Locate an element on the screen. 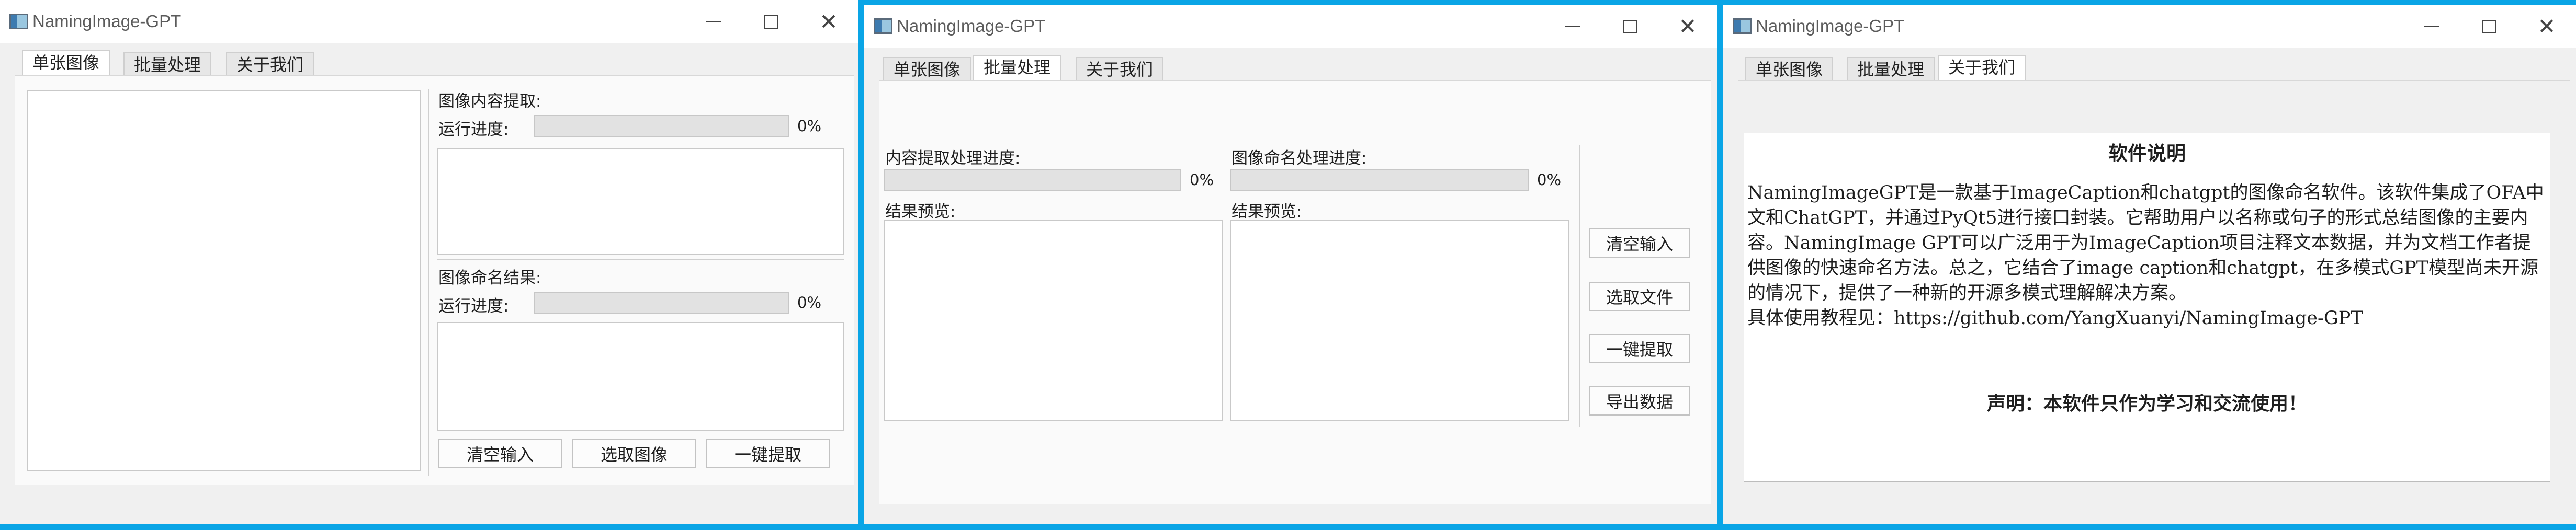  export-data-button: 导出数据 is located at coordinates (1640, 401).